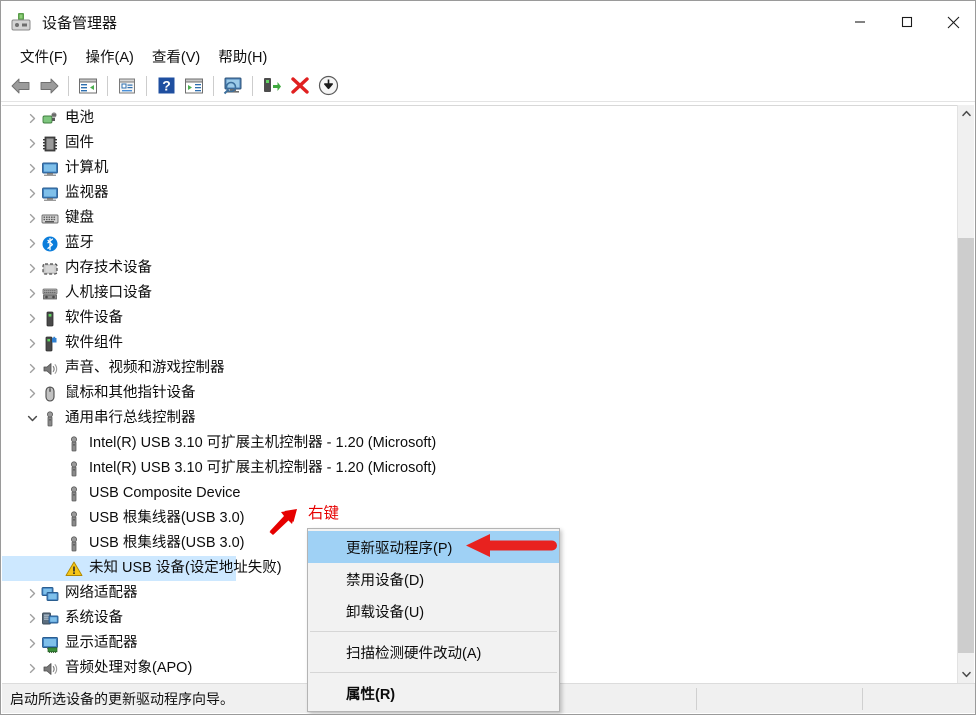  Describe the element at coordinates (50, 594) in the screenshot. I see `network-adapter-icon` at that location.